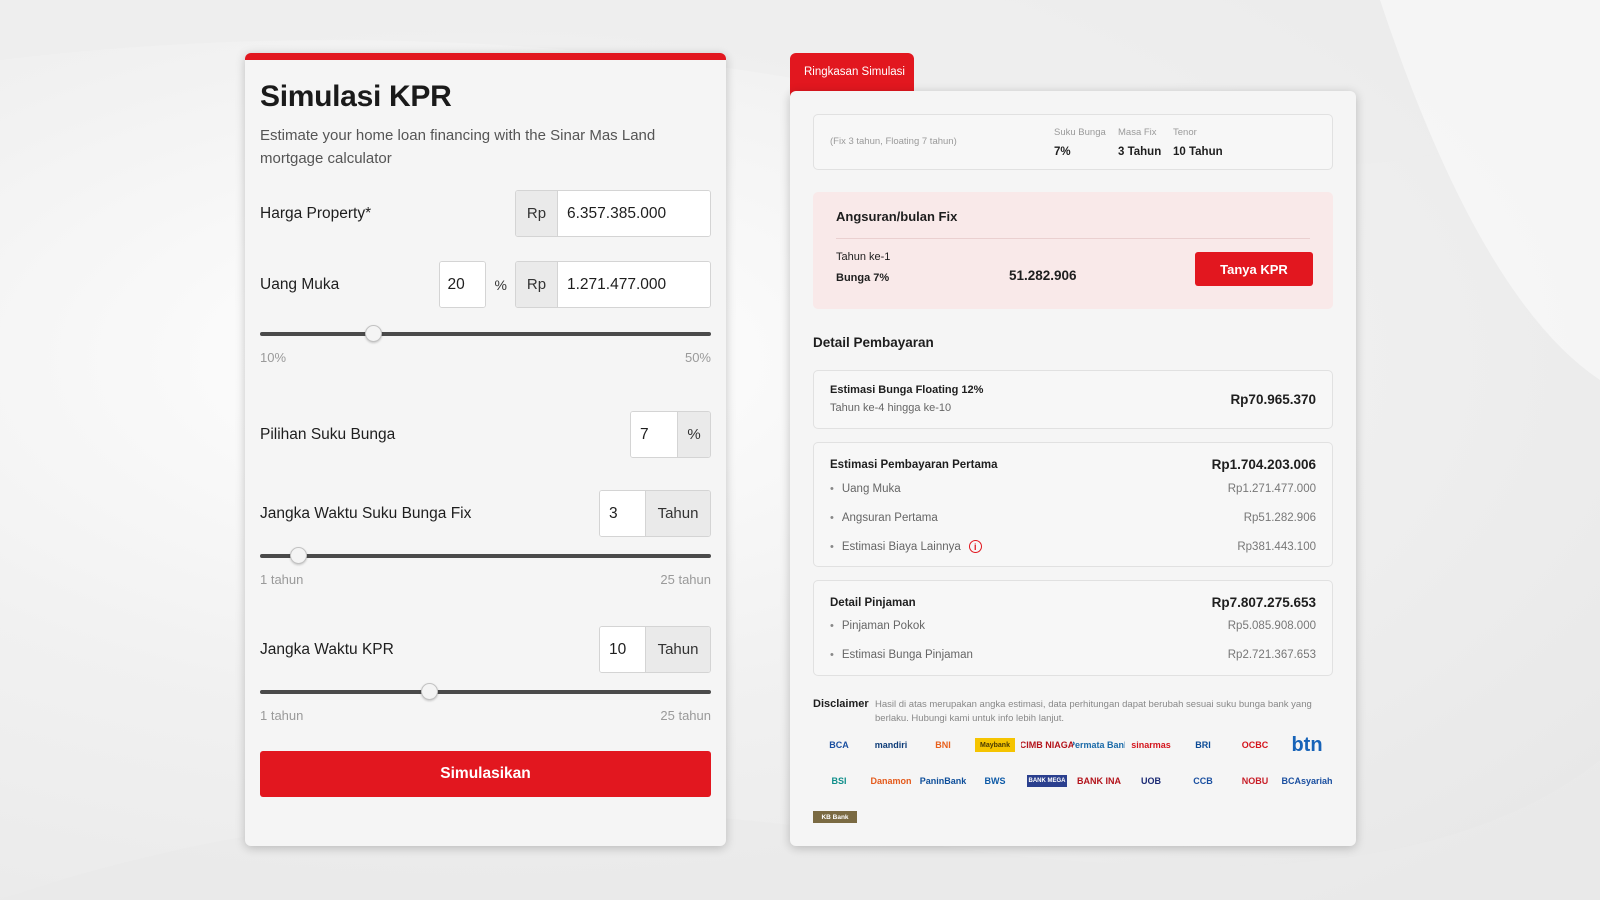 The width and height of the screenshot is (1600, 900). What do you see at coordinates (1254, 269) in the screenshot?
I see `ask-kpr-button: Tanya KPR` at bounding box center [1254, 269].